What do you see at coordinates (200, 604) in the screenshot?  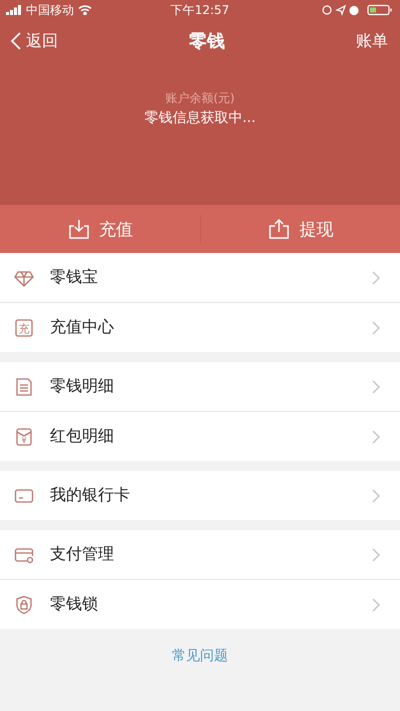 I see `menu-row: 零钱锁` at bounding box center [200, 604].